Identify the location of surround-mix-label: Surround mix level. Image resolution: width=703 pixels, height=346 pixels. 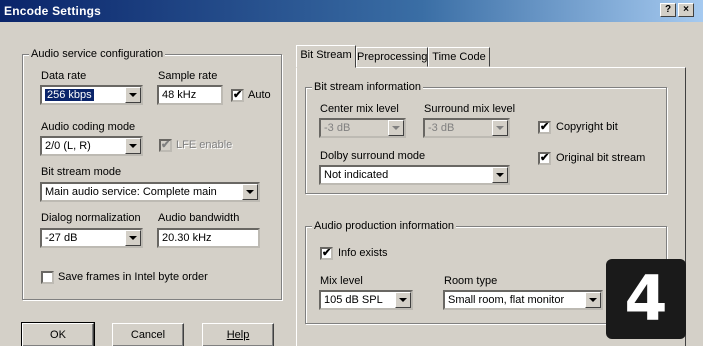
(470, 109).